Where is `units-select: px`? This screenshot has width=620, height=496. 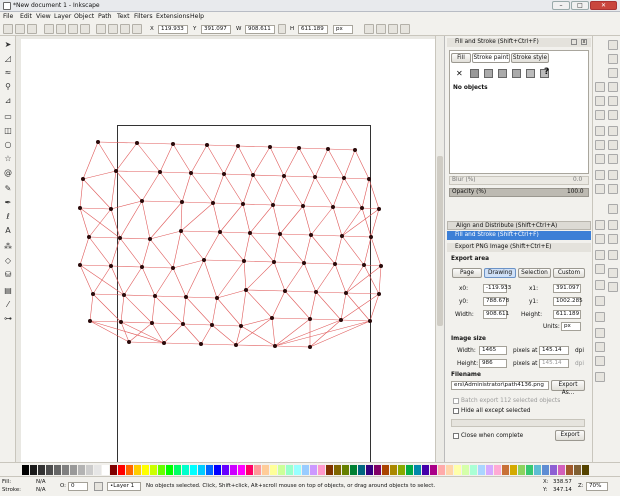 units-select: px is located at coordinates (571, 326).